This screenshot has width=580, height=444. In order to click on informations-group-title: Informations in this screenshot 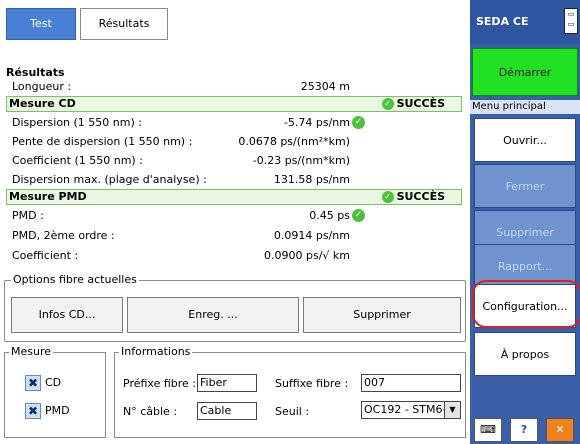, I will do `click(156, 351)`.